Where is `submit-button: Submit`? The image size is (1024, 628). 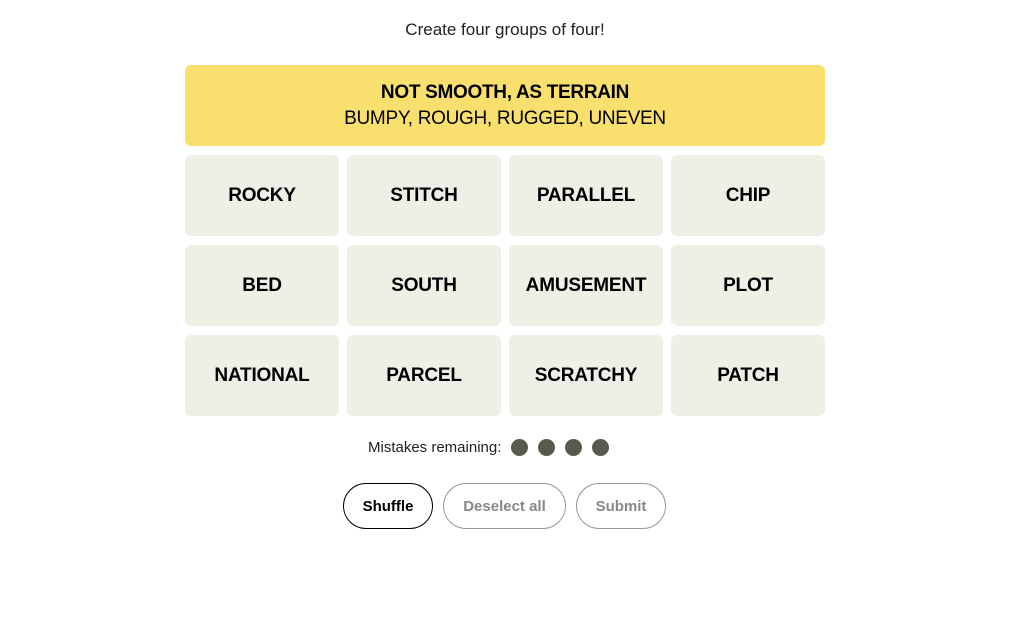 submit-button: Submit is located at coordinates (621, 506).